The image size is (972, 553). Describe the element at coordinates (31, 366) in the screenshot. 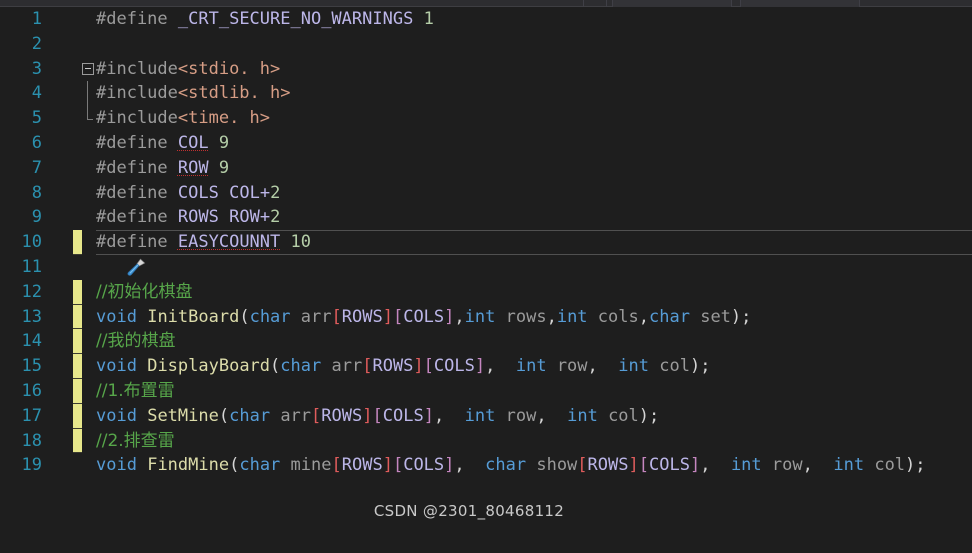

I see `line-number: 15` at that location.